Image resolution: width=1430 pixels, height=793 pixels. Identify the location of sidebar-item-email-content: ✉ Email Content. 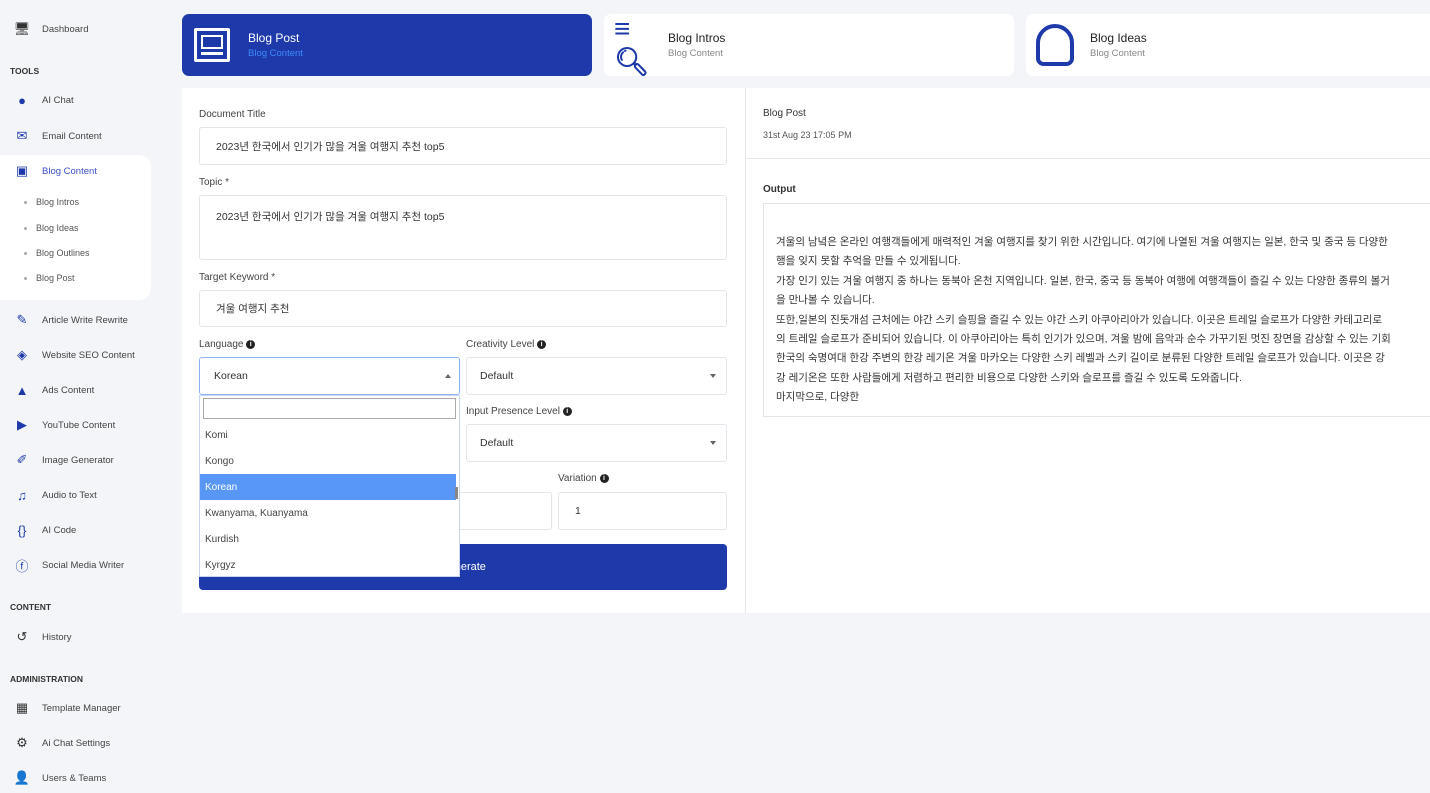
(75, 136).